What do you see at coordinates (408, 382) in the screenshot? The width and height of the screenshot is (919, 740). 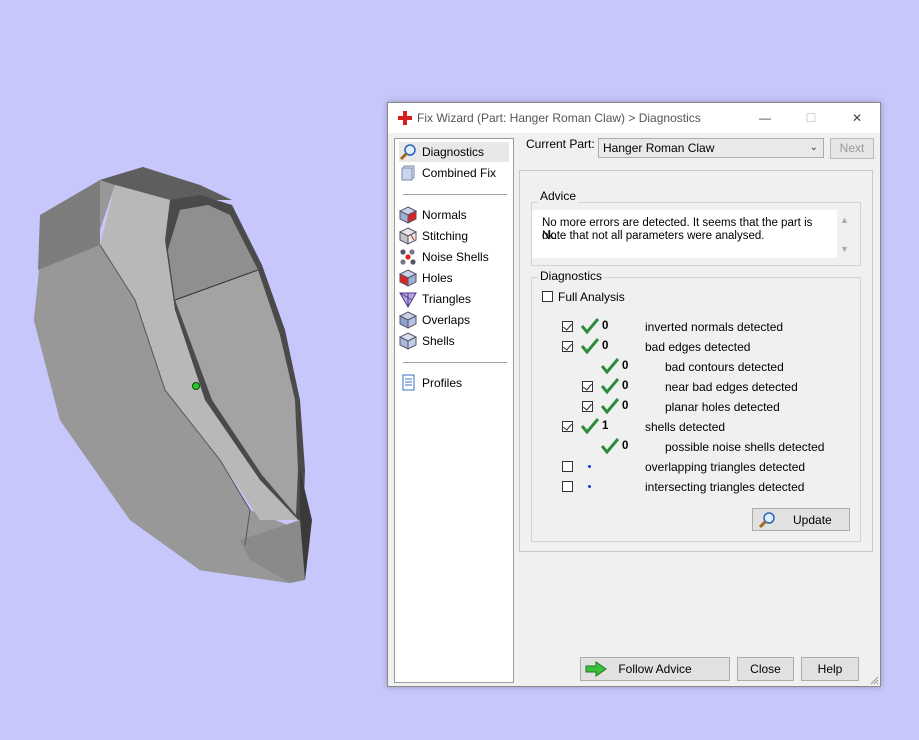 I see `document-icon` at bounding box center [408, 382].